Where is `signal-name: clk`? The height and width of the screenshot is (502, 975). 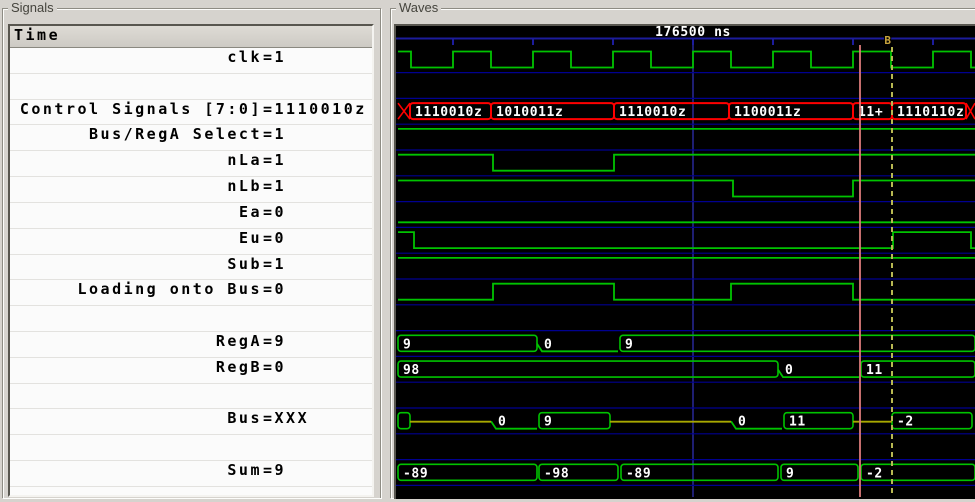 signal-name: clk is located at coordinates (244, 57).